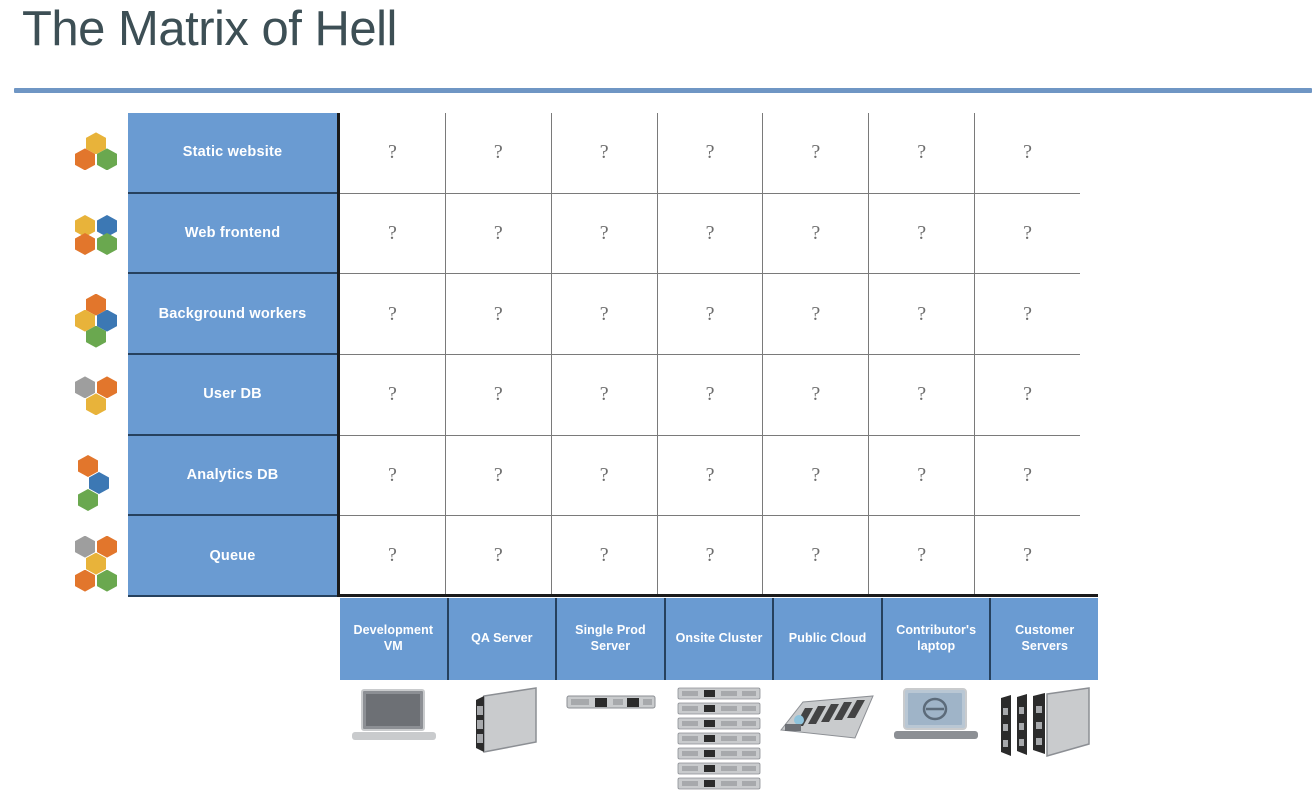  Describe the element at coordinates (499, 555) in the screenshot. I see `matrix-cell-r6-c2: ?` at that location.